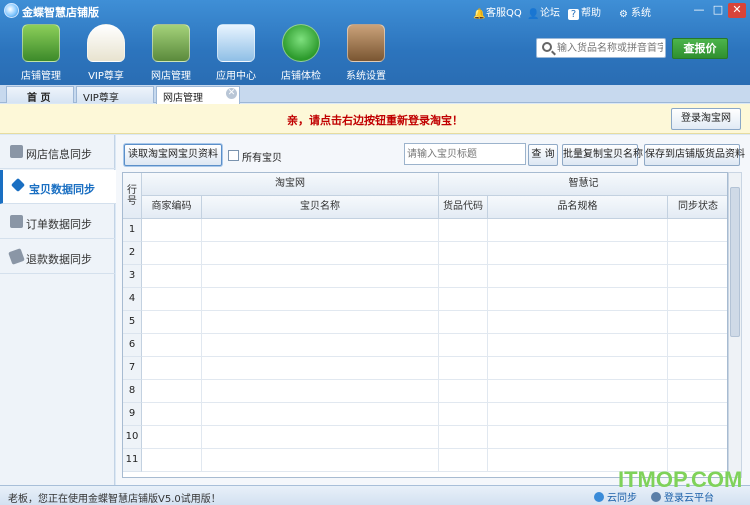 Image resolution: width=750 pixels, height=505 pixels. I want to click on save-to-store-button: 保存到店铺版货品资料, so click(694, 155).